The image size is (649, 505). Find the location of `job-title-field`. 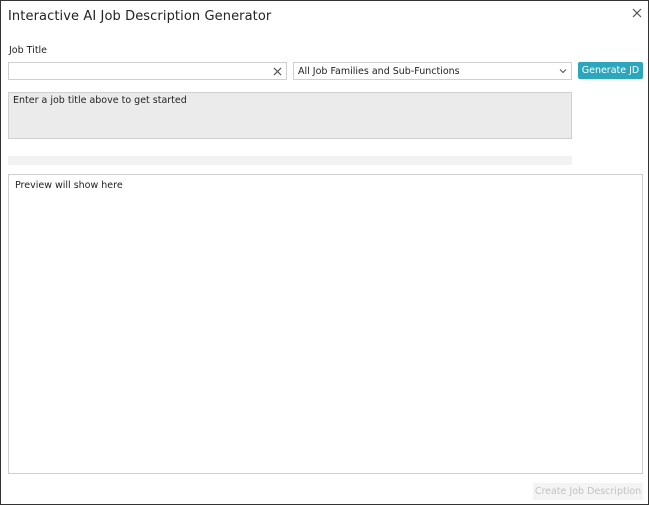

job-title-field is located at coordinates (147, 71).